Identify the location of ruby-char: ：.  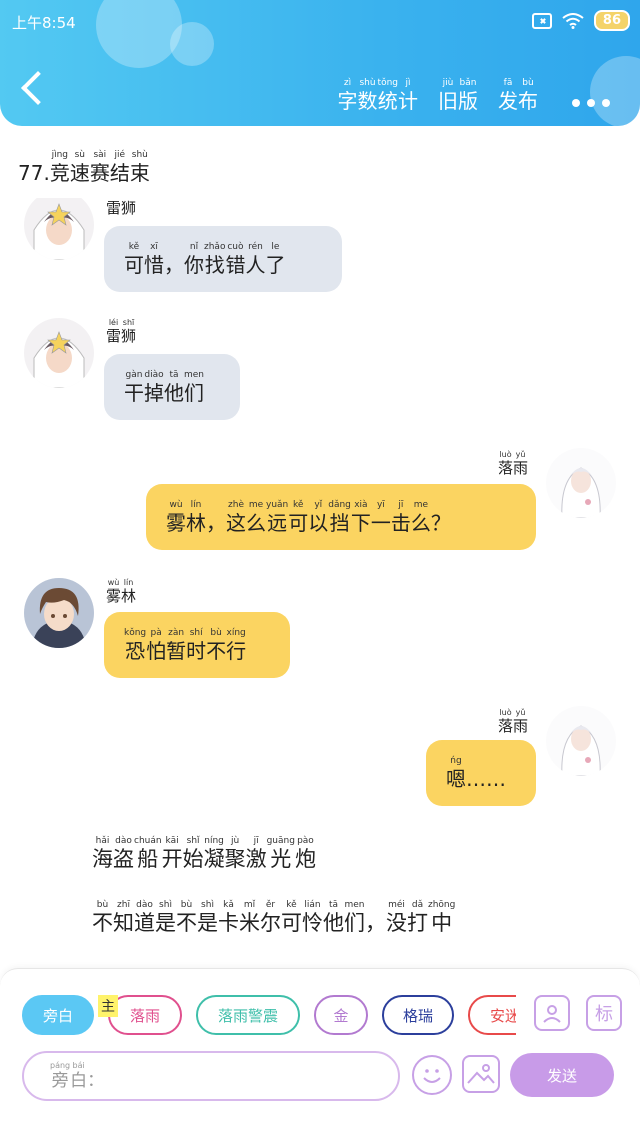
(96, 1081).